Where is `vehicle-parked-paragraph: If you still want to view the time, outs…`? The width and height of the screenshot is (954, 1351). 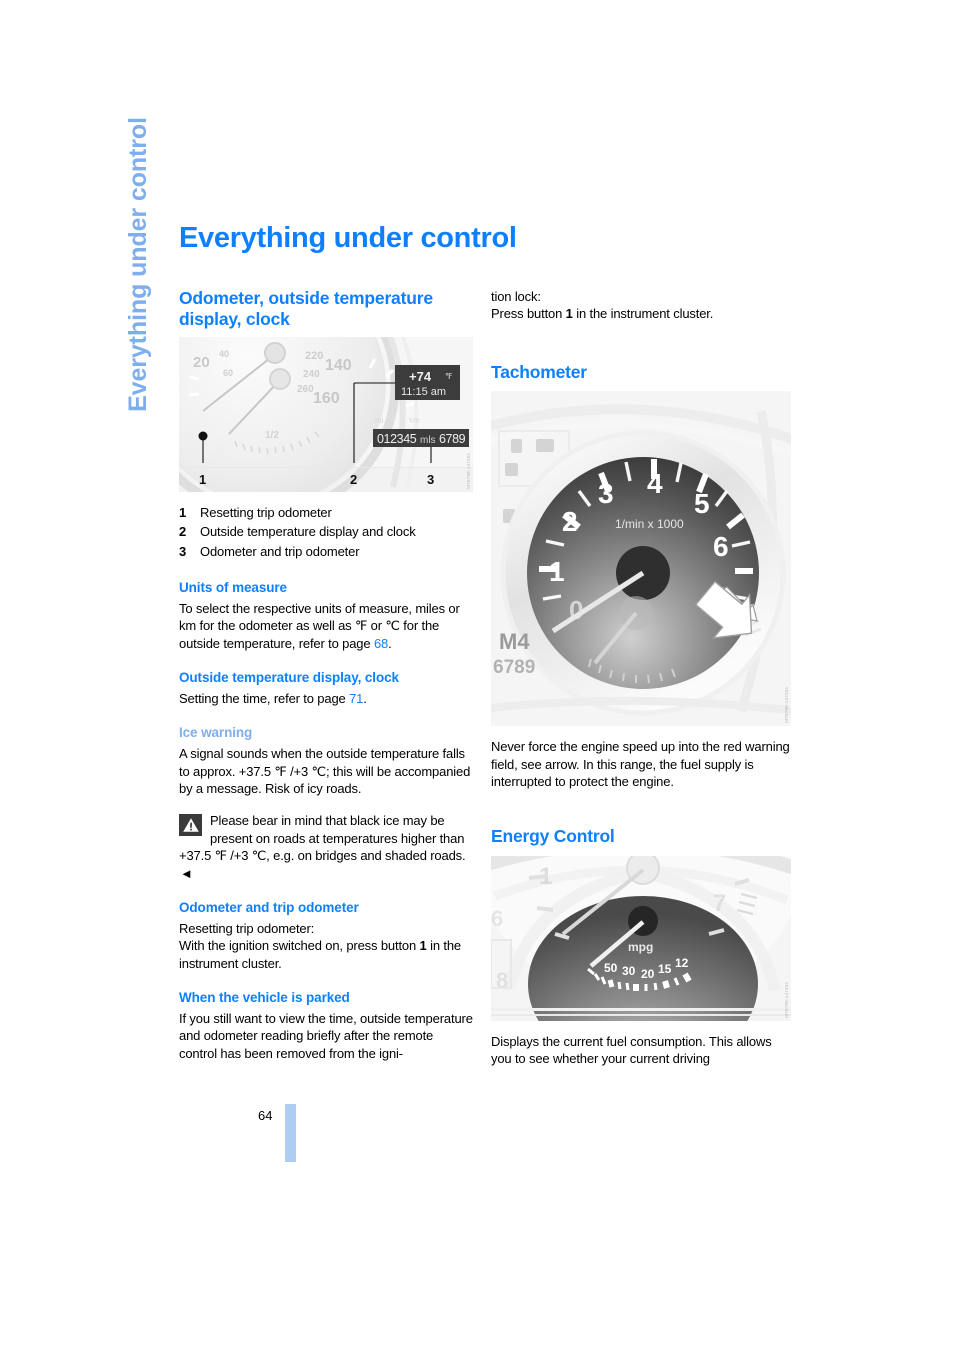 vehicle-parked-paragraph: If you still want to view the time, outs… is located at coordinates (326, 1036).